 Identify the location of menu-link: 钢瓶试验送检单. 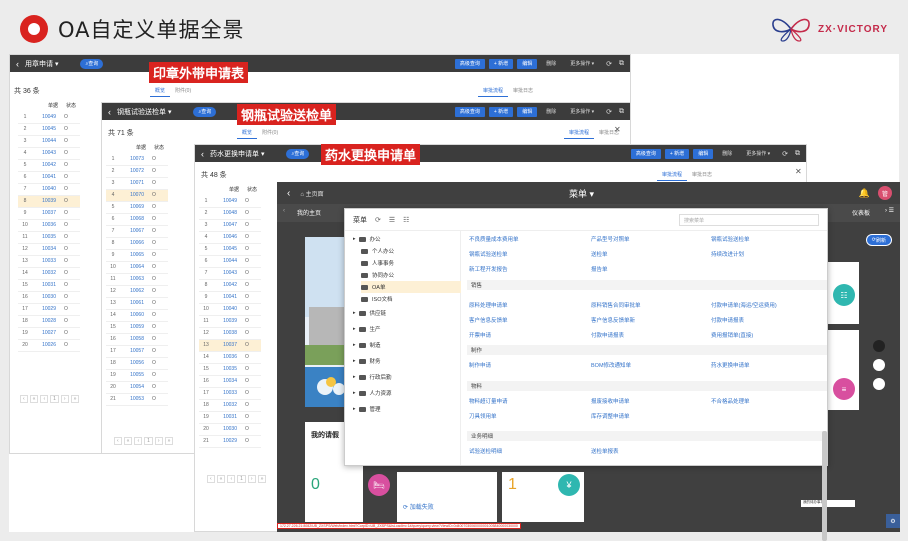
(730, 239).